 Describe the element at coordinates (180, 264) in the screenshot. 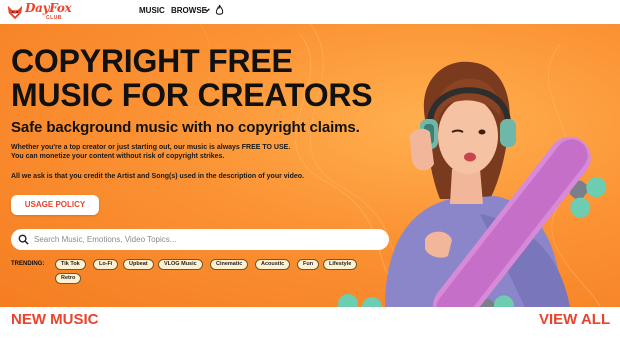

I see `trending-tag-vlog-music: VLOG Music` at that location.